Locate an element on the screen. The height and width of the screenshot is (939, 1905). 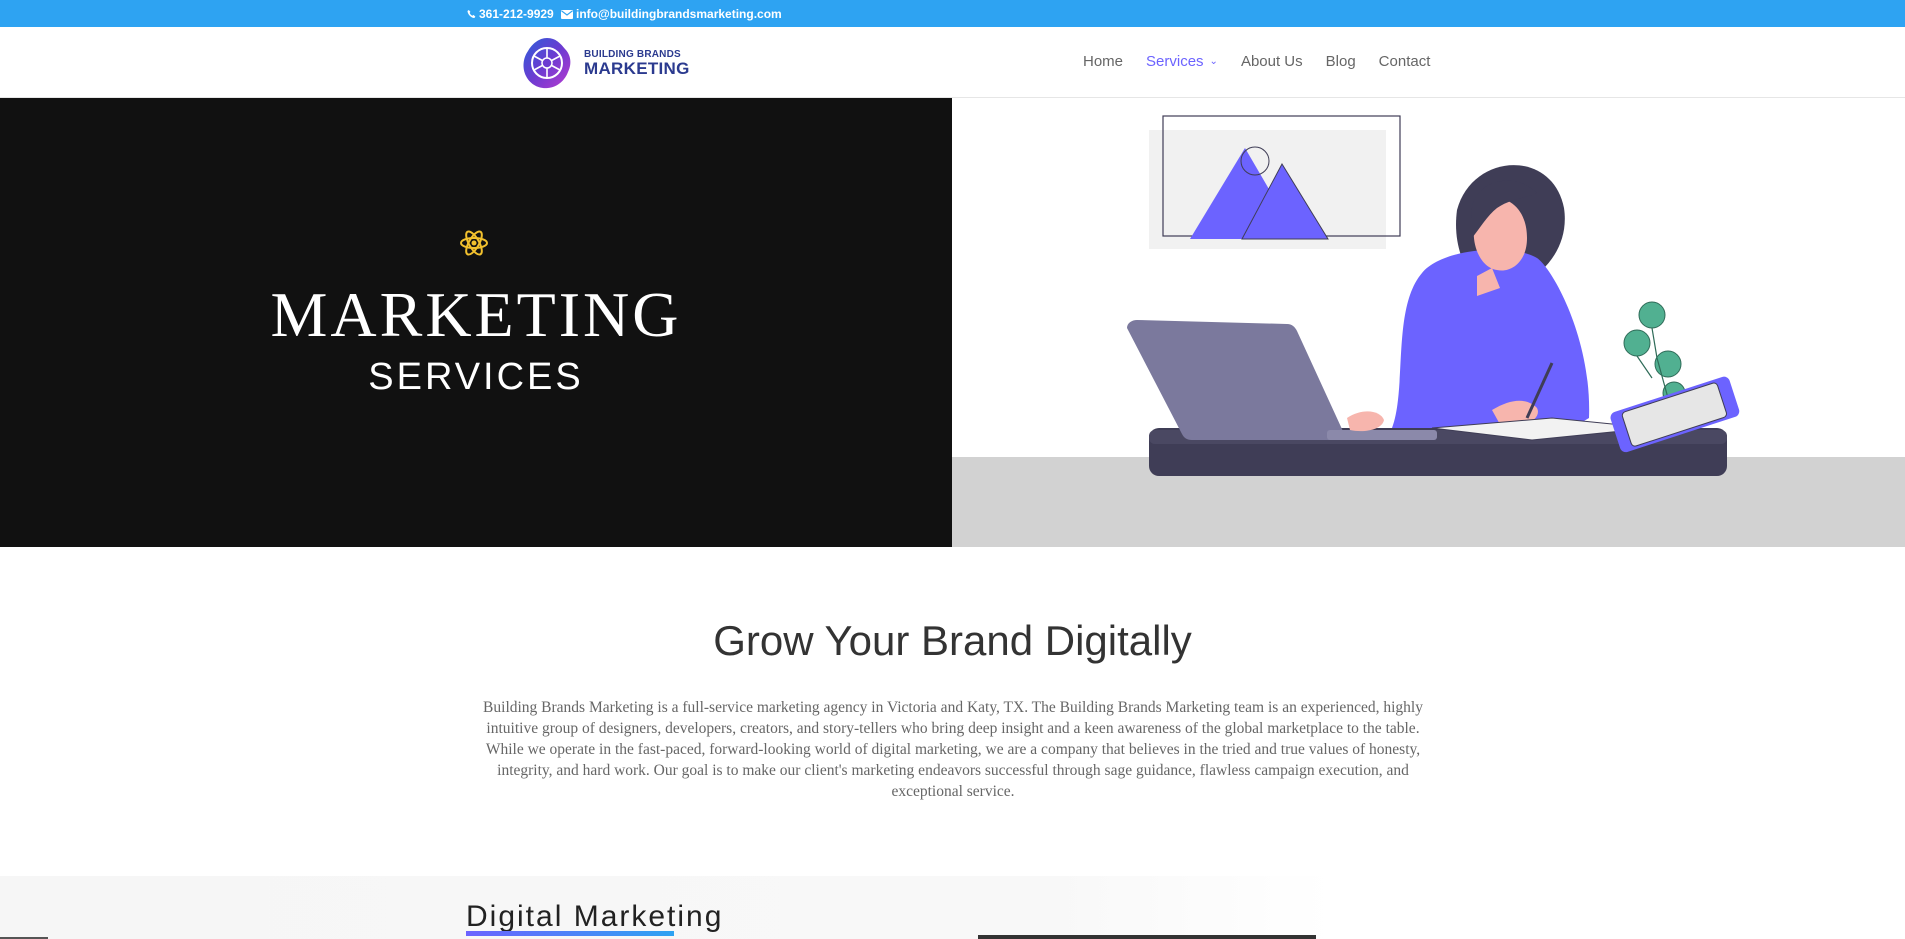
site-logo: BUILDING BRANDS MARKETING is located at coordinates (605, 63).